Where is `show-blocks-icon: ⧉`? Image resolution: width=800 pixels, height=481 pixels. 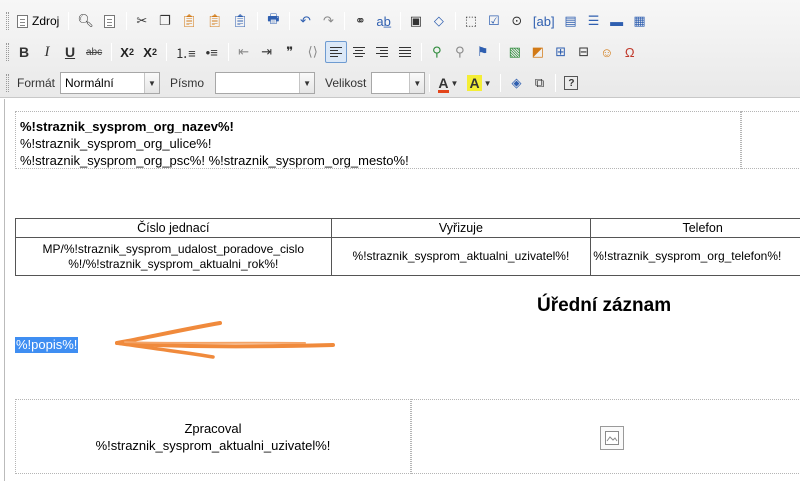
show-blocks-icon: ⧉ is located at coordinates (539, 82).